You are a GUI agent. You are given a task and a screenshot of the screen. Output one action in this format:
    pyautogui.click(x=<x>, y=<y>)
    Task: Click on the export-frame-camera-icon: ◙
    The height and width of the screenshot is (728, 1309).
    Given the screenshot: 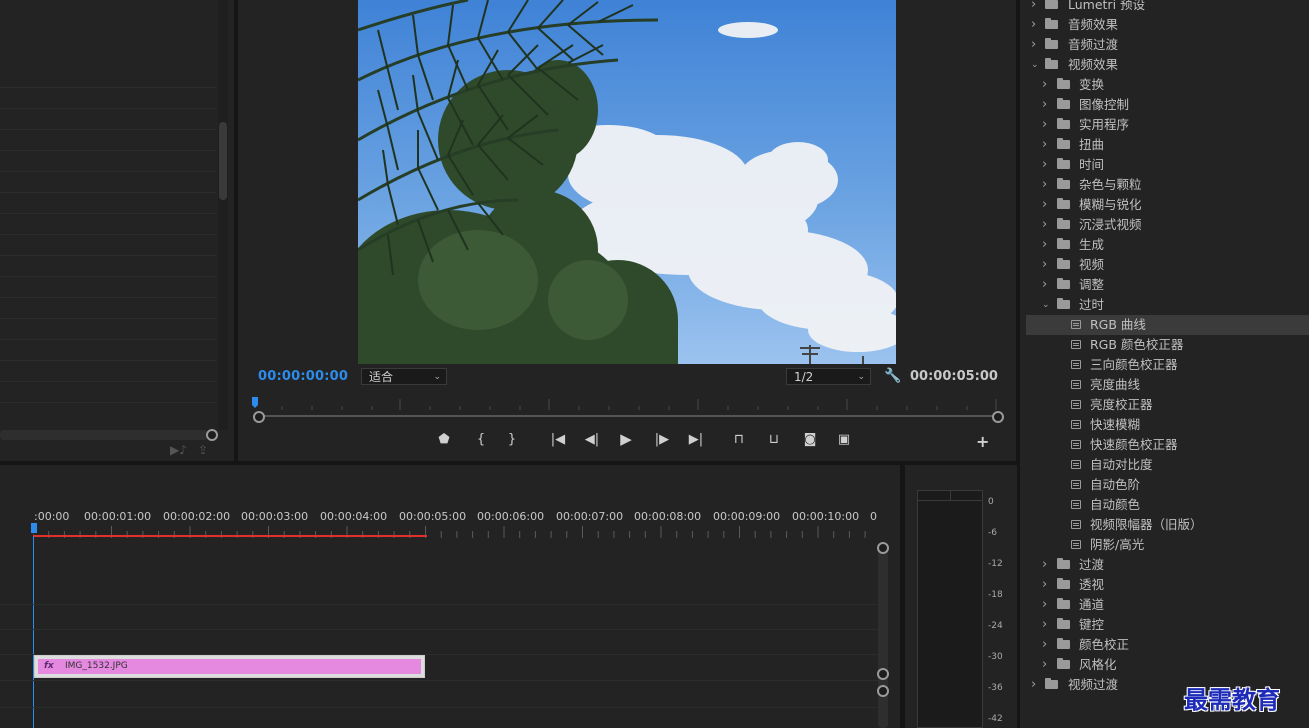 What is the action you would take?
    pyautogui.click(x=810, y=439)
    